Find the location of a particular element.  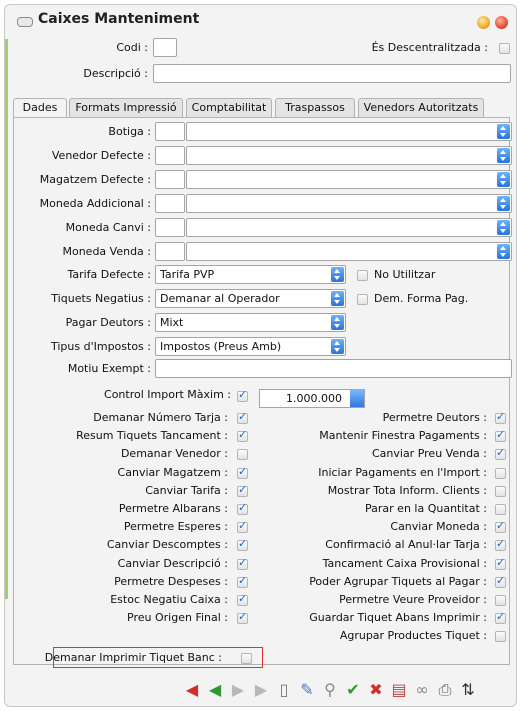

venedor-defecte-label: Venedor Defecte : is located at coordinates (101, 155).